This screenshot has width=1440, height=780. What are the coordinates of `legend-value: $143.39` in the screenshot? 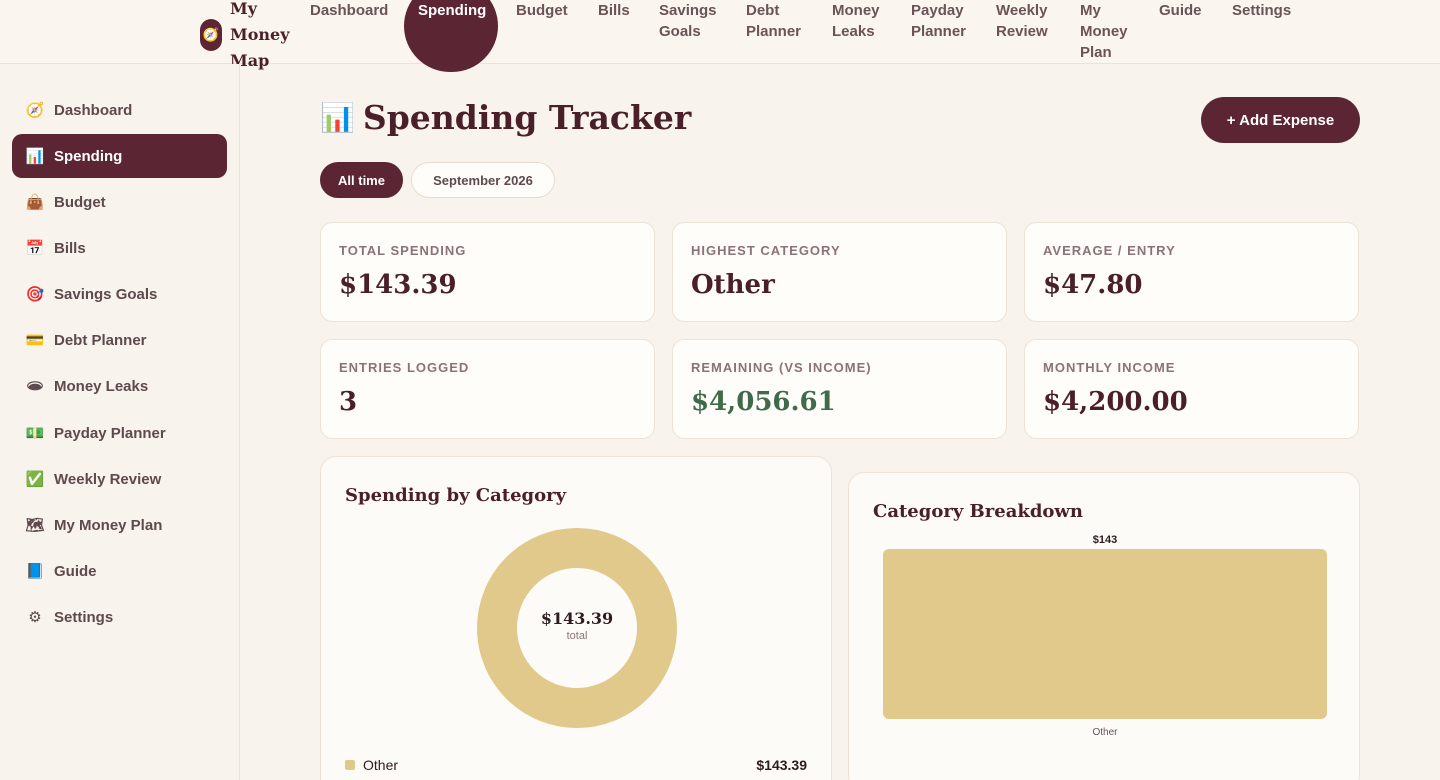 It's located at (781, 765).